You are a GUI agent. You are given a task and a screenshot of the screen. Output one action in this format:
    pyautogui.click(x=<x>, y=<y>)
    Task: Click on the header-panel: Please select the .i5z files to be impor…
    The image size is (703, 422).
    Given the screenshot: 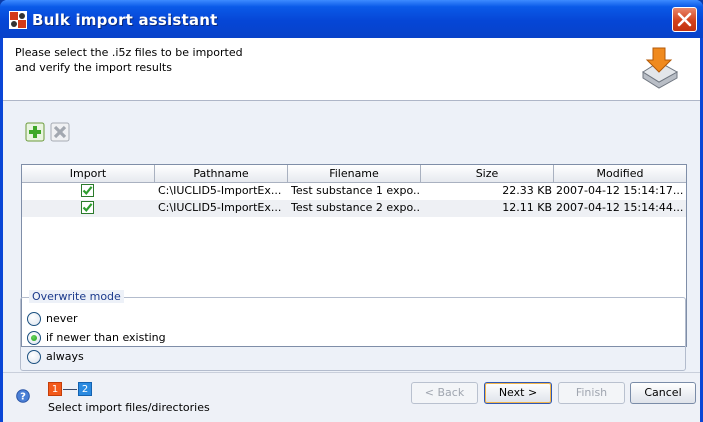 What is the action you would take?
    pyautogui.click(x=351, y=69)
    